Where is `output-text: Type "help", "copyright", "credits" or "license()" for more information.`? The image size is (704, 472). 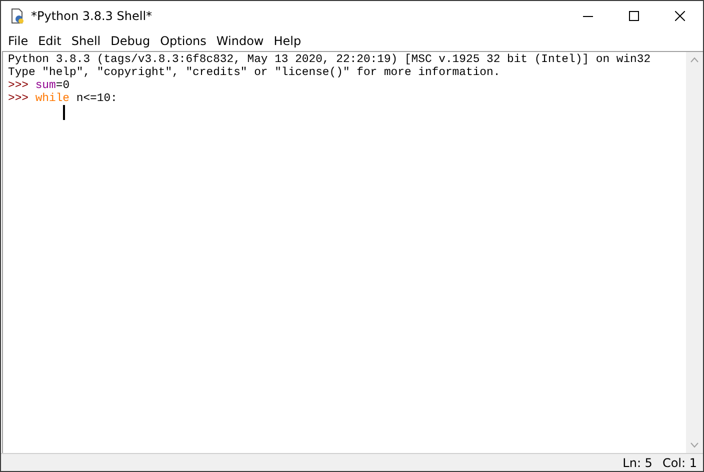
output-text: Type "help", "copyright", "credits" or "license()" for more information. is located at coordinates (254, 73).